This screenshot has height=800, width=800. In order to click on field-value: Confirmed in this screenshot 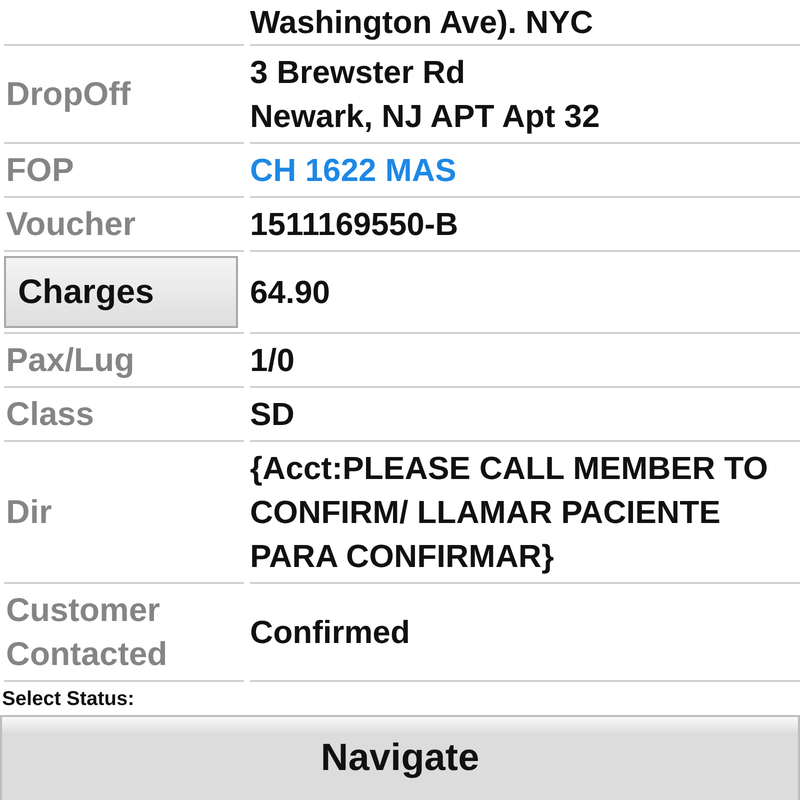, I will do `click(330, 632)`.